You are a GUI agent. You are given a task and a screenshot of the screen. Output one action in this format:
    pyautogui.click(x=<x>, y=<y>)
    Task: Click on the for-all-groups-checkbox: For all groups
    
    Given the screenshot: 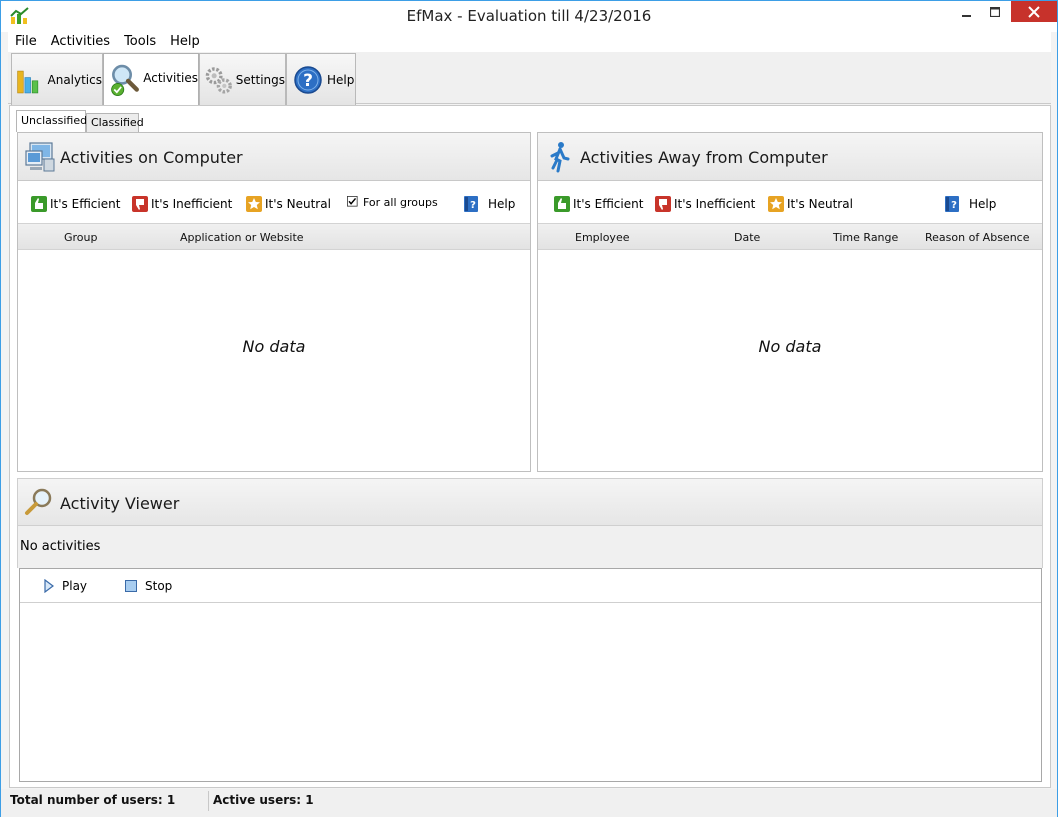 What is the action you would take?
    pyautogui.click(x=392, y=202)
    